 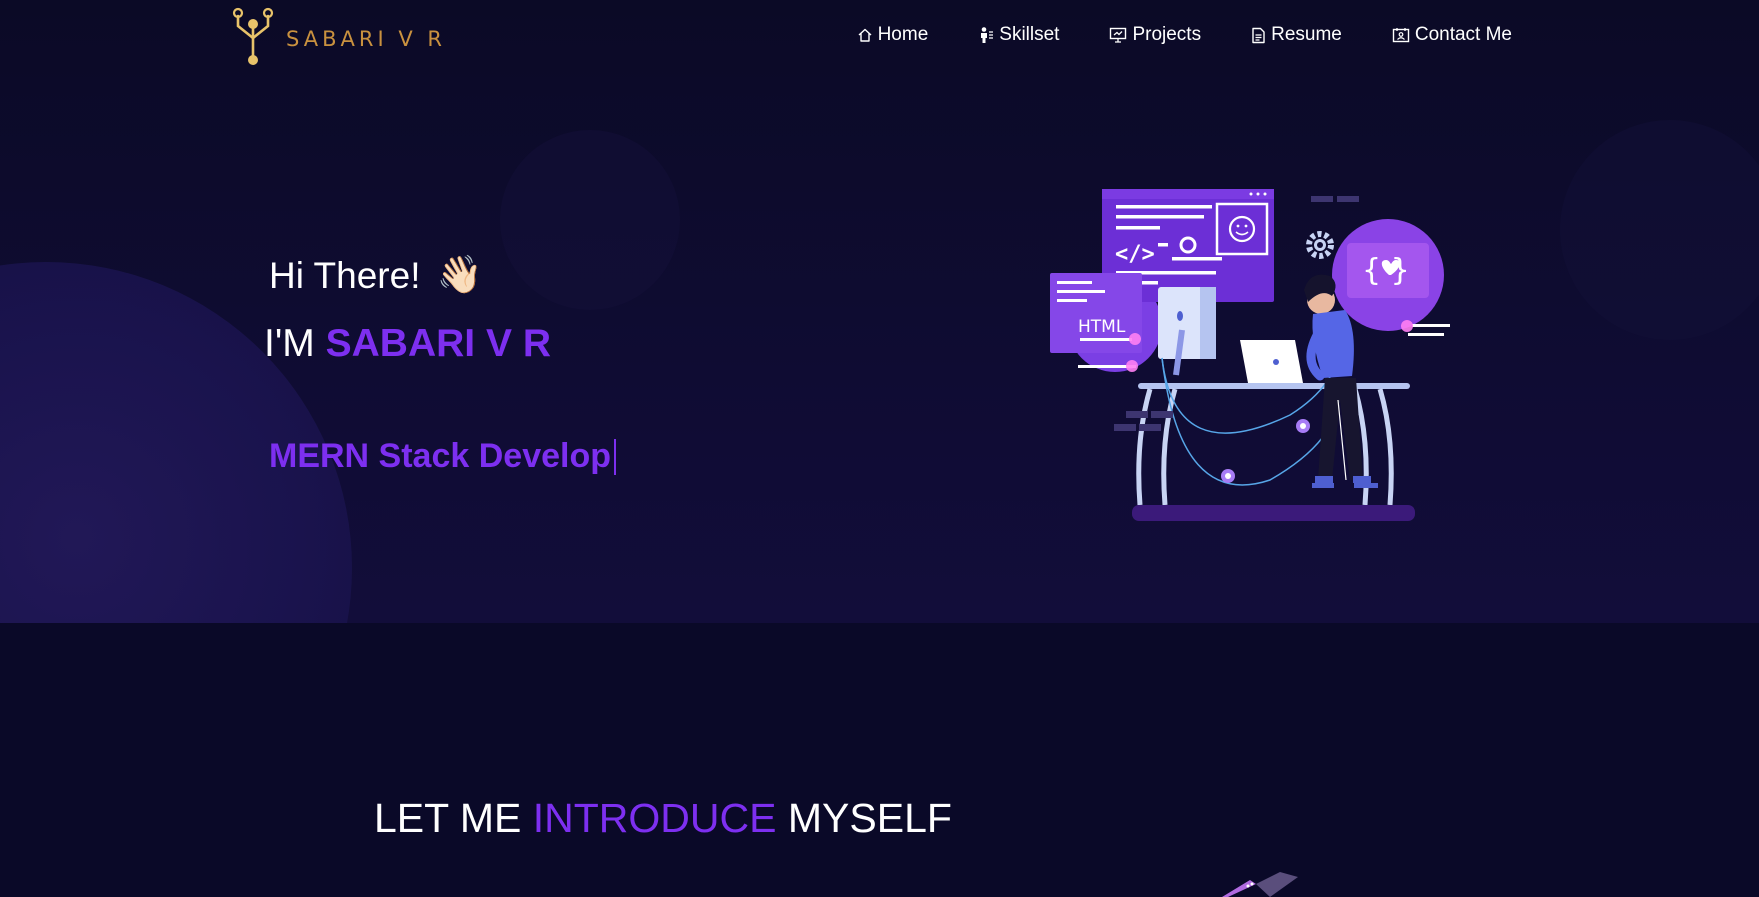 I want to click on nav-resume-label: Resume, so click(x=1306, y=34).